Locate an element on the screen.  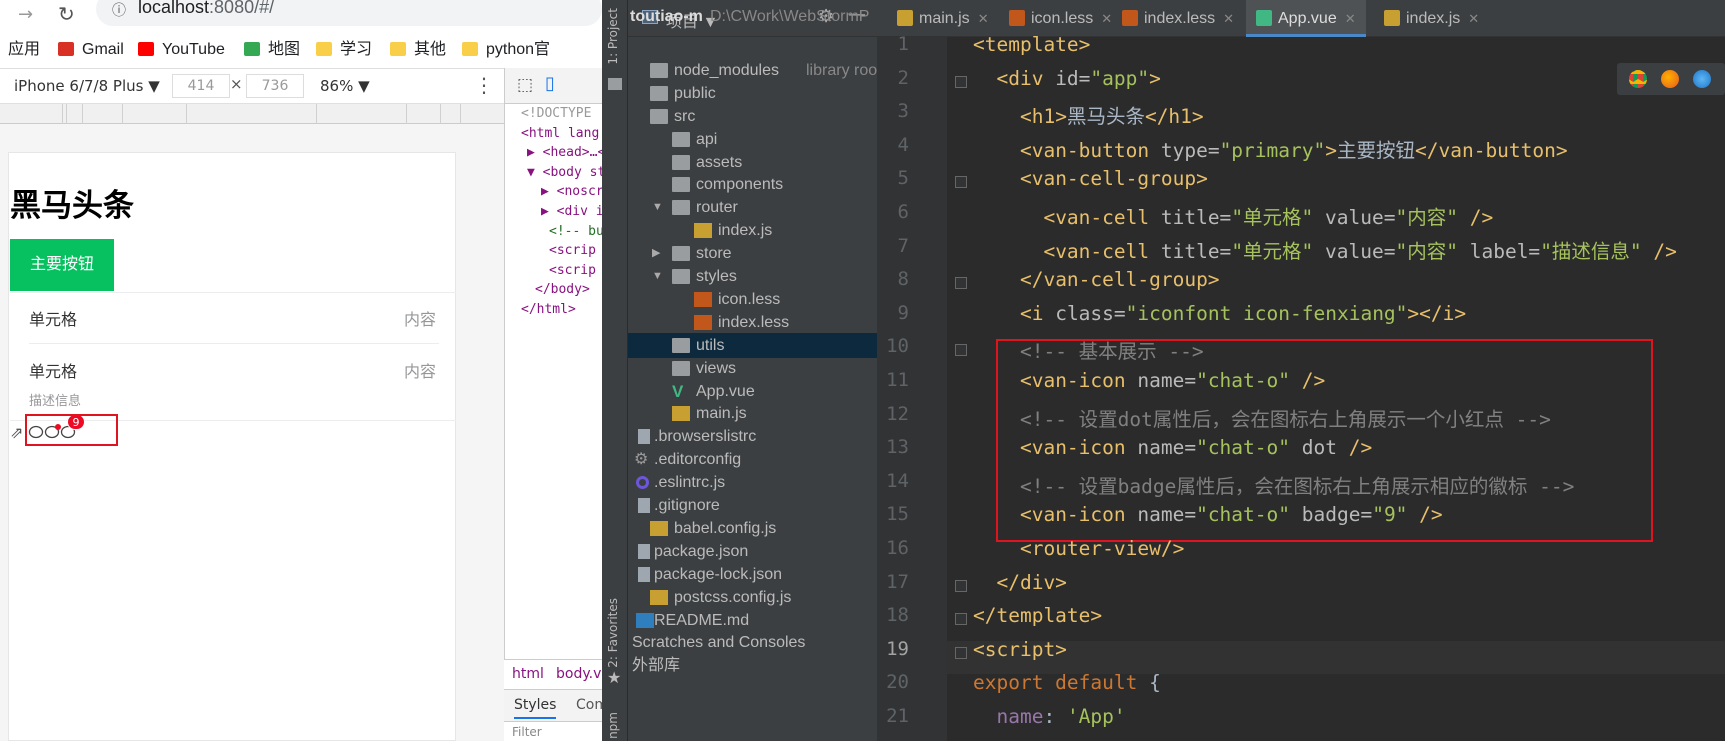
dom-node: <!-- bu is located at coordinates (576, 232).